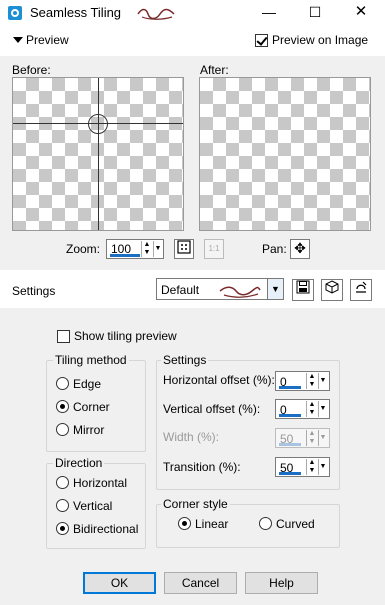 Image resolution: width=385 pixels, height=605 pixels. What do you see at coordinates (212, 409) in the screenshot?
I see `vertical-offset-label: Vertical offset (%):` at bounding box center [212, 409].